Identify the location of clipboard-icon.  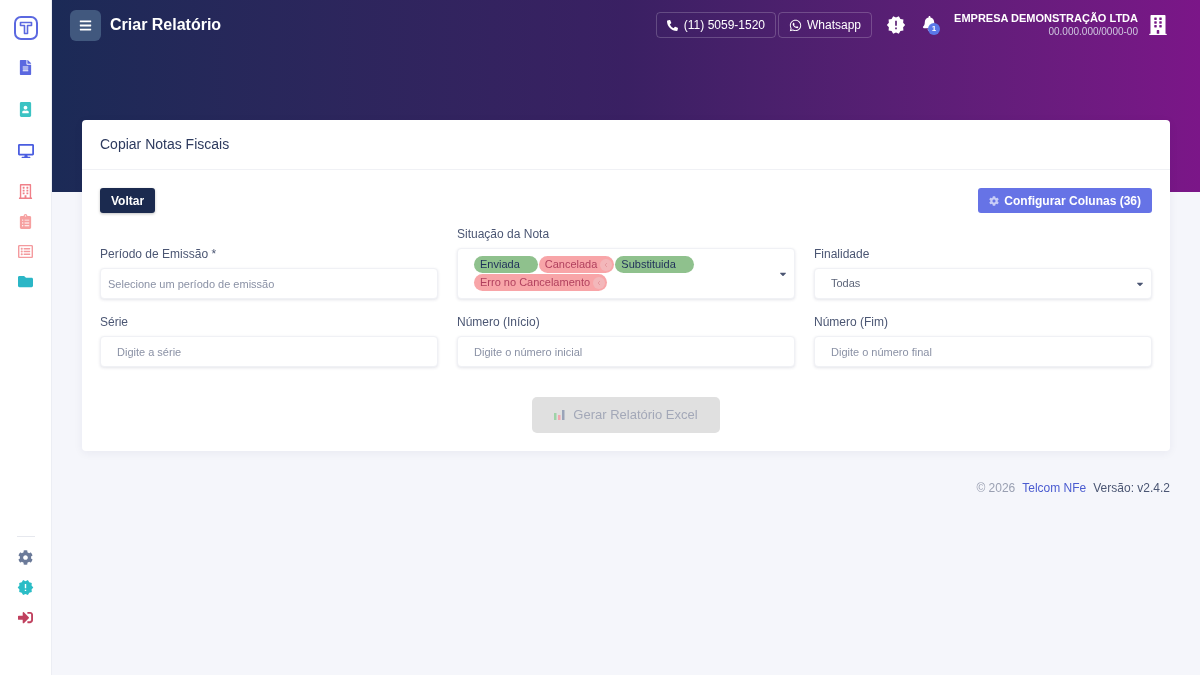
(25, 221).